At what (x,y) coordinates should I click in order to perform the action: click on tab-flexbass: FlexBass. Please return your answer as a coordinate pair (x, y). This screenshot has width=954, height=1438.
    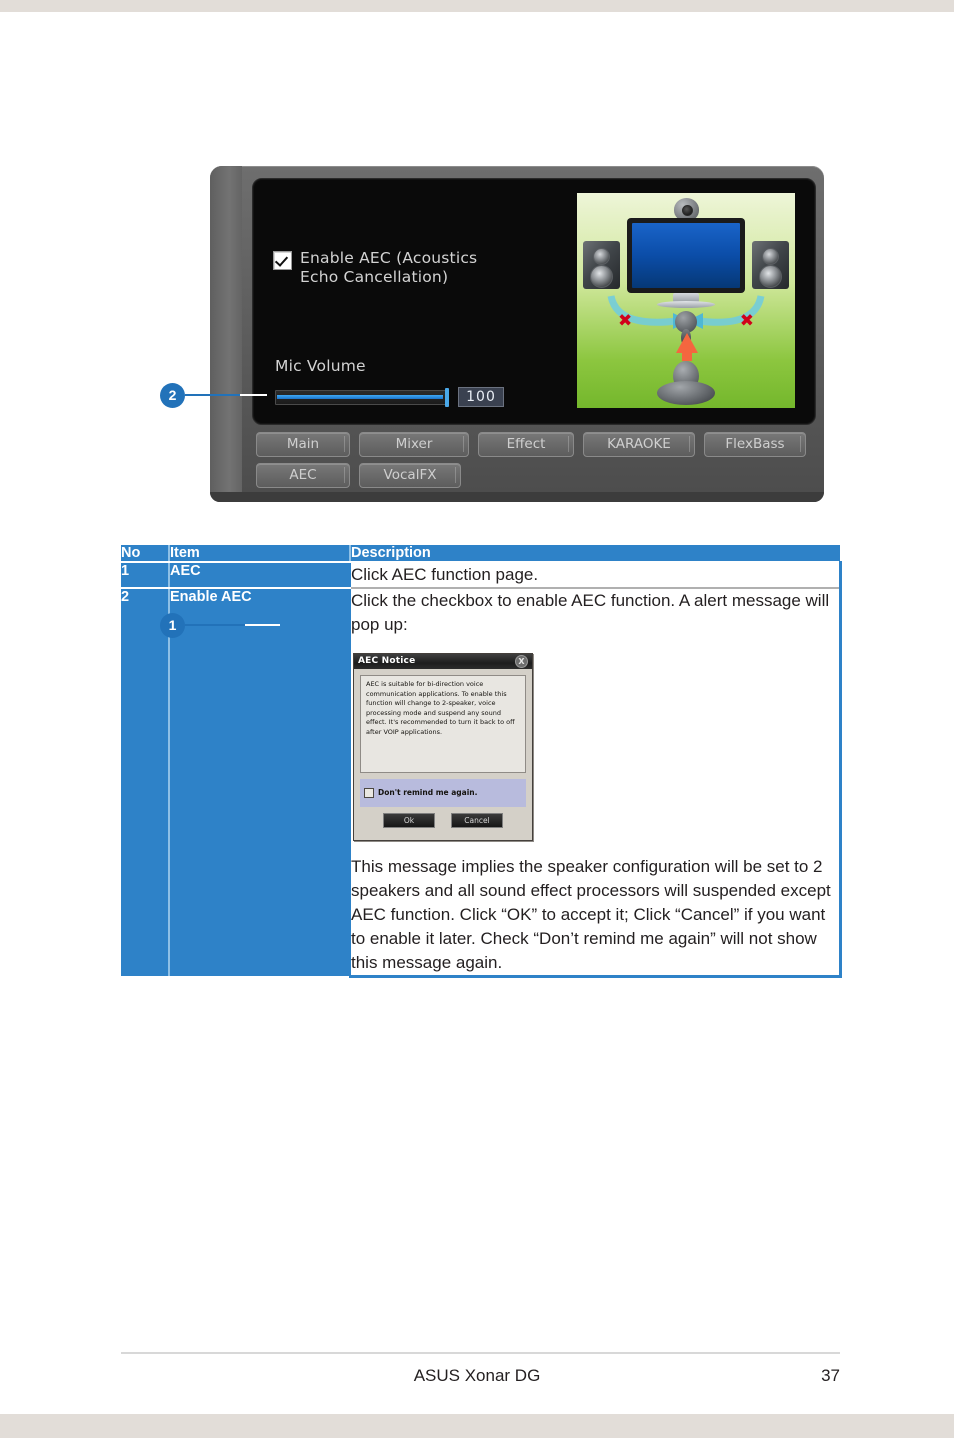
    Looking at the image, I should click on (755, 444).